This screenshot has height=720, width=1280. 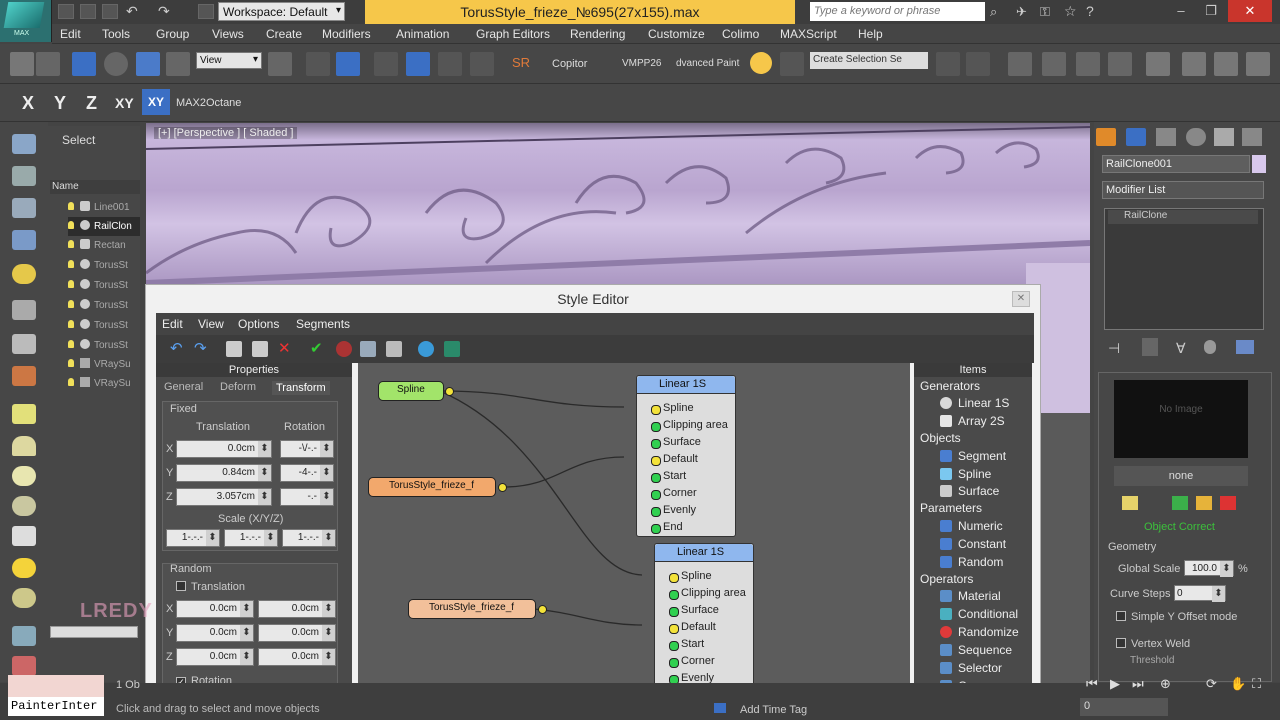 What do you see at coordinates (1158, 64) in the screenshot?
I see `material-editor-icon` at bounding box center [1158, 64].